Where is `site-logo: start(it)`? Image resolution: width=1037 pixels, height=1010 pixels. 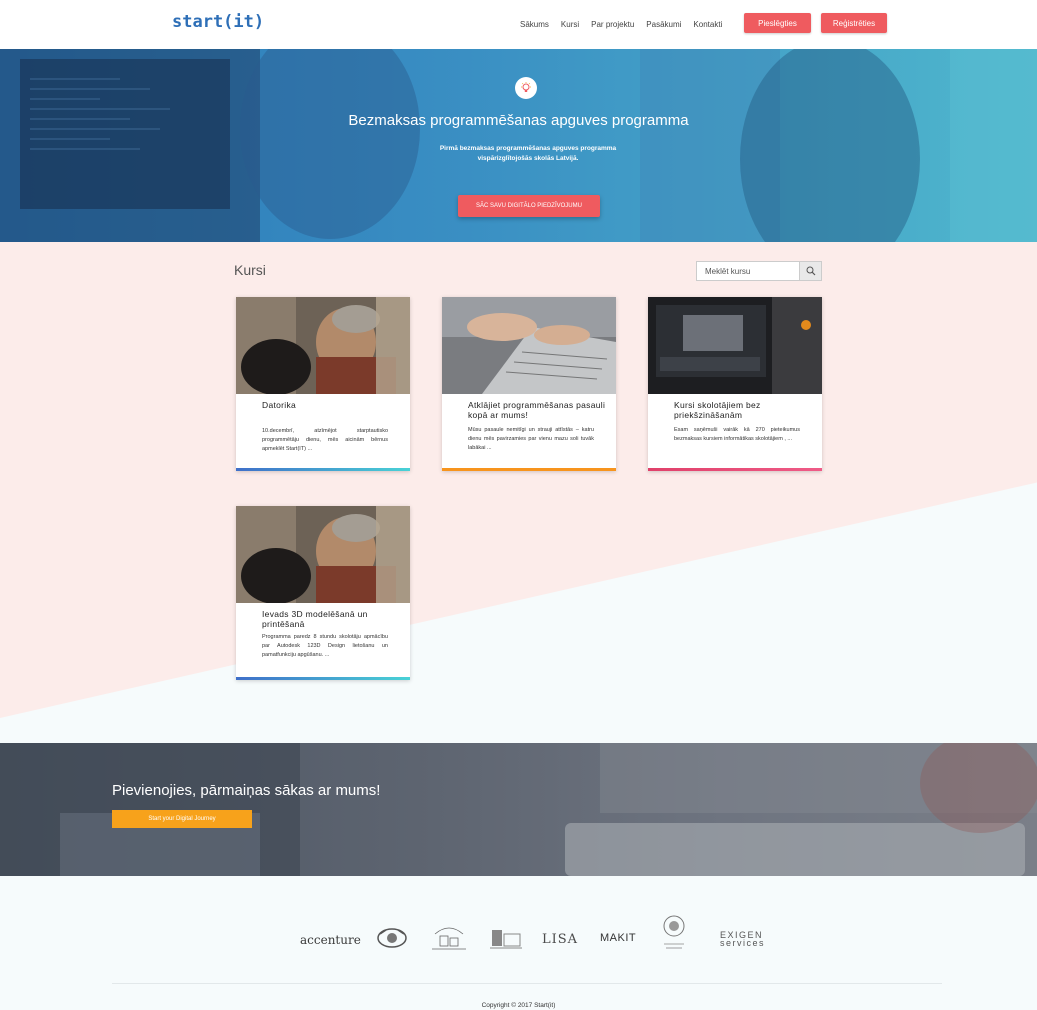
site-logo: start(it) is located at coordinates (218, 22).